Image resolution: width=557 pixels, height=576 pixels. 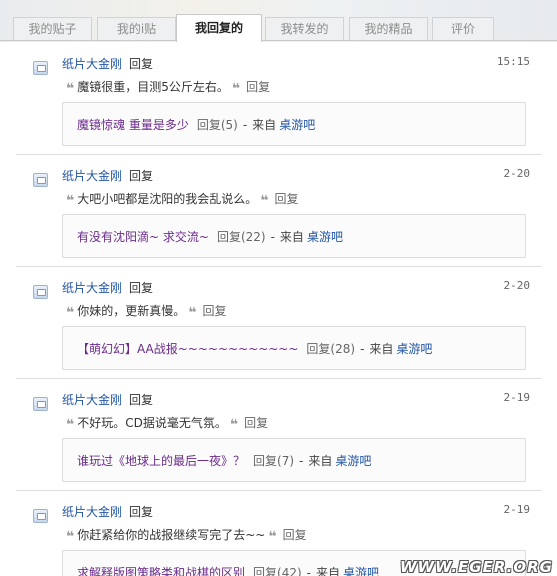 I want to click on thread-box: 谁玩过《地球上的最后一夜》？ 回复(7) - 来自 桌游吧, so click(x=294, y=460).